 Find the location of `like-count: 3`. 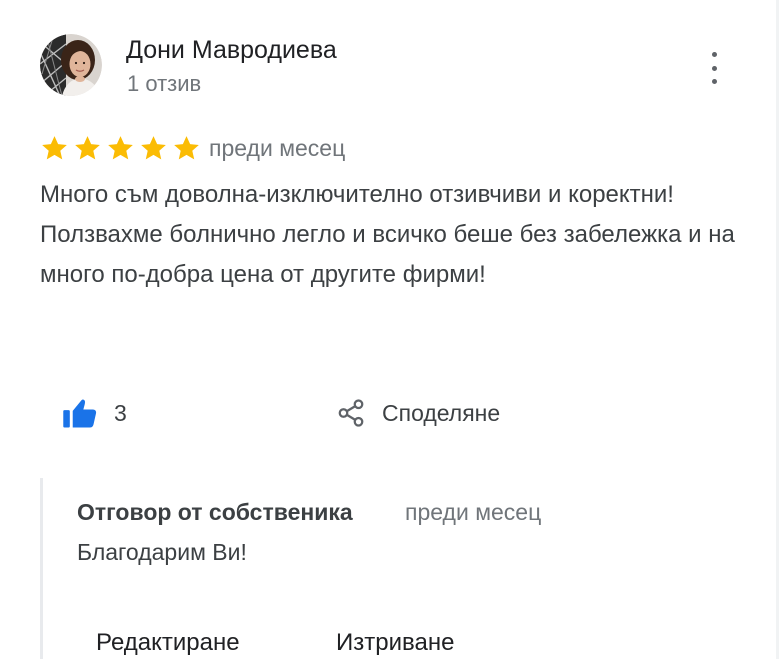

like-count: 3 is located at coordinates (120, 412).